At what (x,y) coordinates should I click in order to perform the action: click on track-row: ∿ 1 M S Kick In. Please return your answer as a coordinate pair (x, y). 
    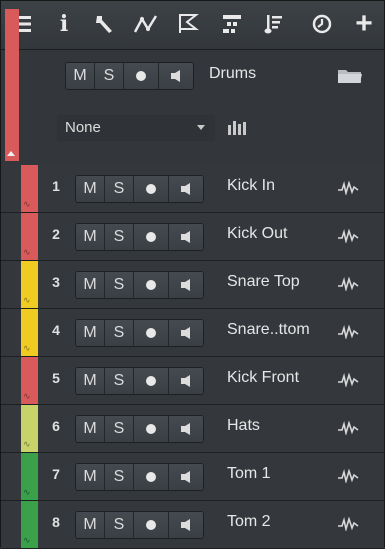
    Looking at the image, I should click on (192, 189).